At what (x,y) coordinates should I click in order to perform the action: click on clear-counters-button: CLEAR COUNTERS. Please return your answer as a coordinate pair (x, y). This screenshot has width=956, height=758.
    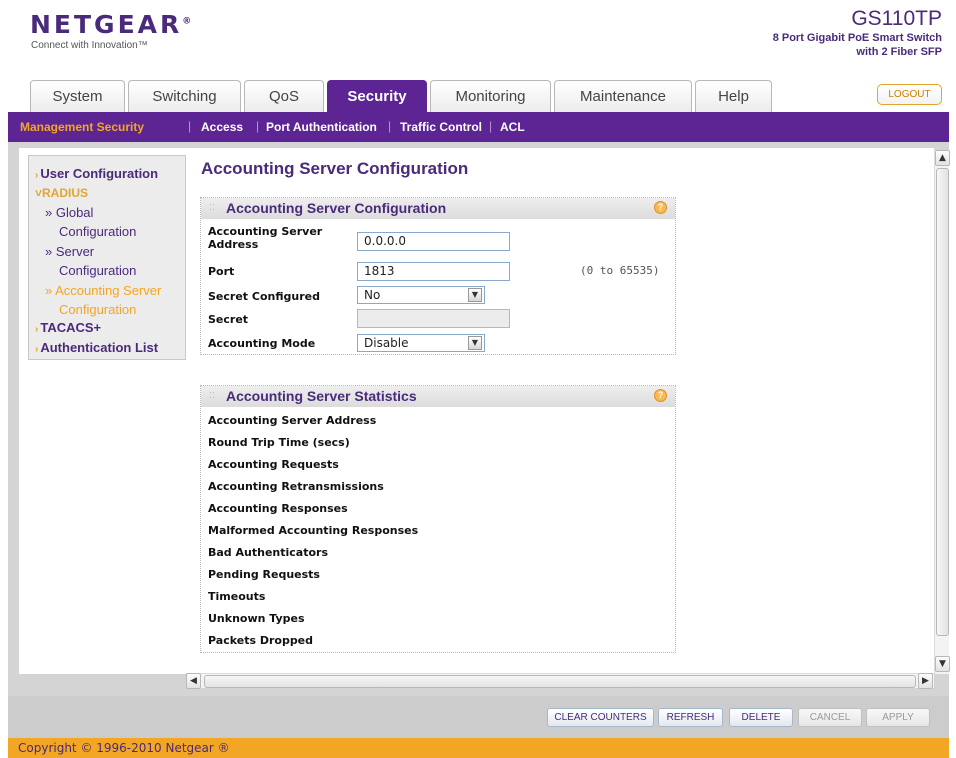
    Looking at the image, I should click on (600, 717).